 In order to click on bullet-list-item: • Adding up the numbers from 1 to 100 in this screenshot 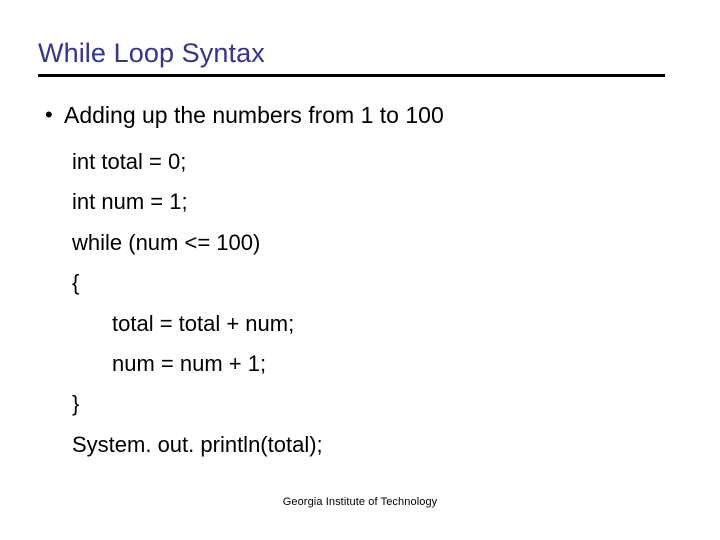, I will do `click(358, 115)`.